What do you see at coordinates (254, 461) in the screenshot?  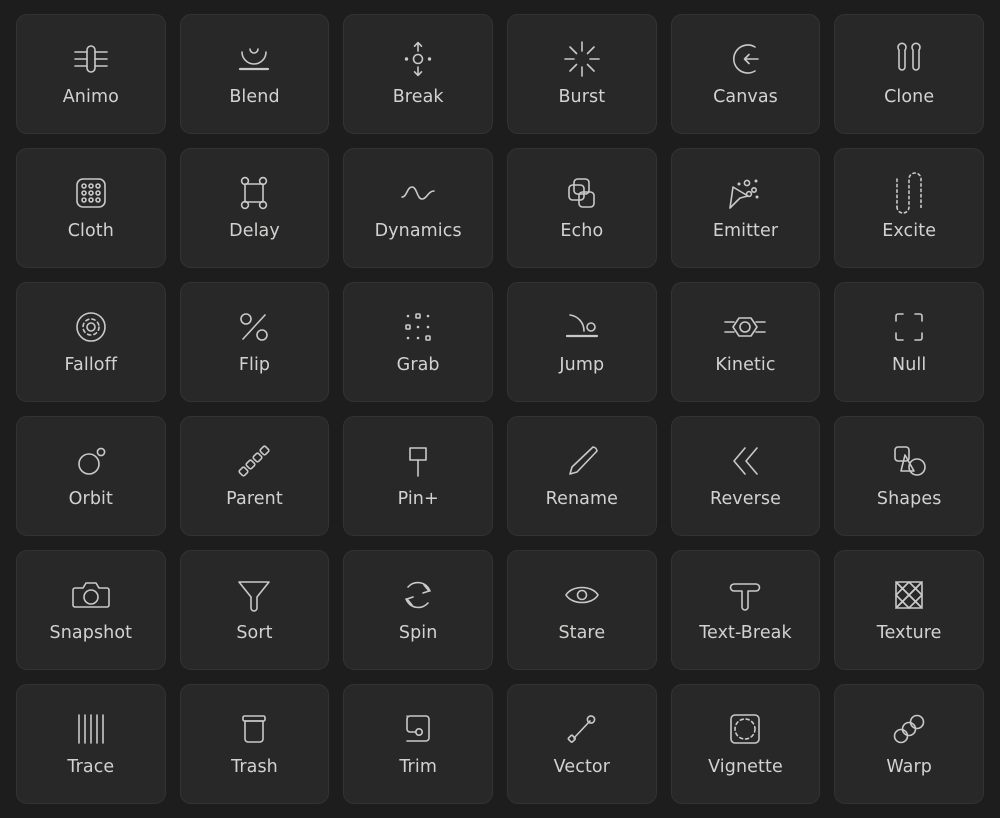 I see `diagonal-chain-squares-icon` at bounding box center [254, 461].